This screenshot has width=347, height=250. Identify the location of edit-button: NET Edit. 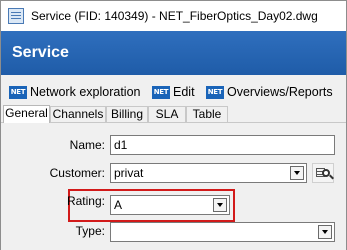
(173, 92).